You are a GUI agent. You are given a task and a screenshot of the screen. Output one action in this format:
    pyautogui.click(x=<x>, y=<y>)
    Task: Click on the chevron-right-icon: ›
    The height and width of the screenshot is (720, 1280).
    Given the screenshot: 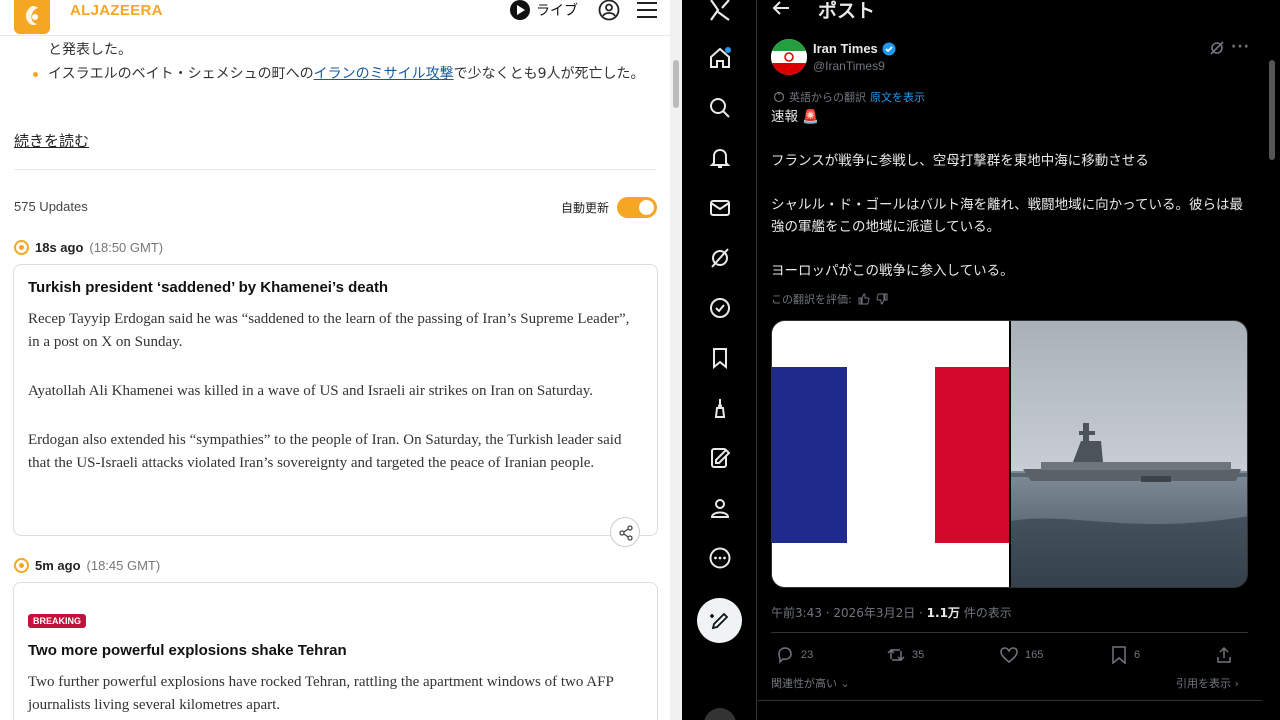 What is the action you would take?
    pyautogui.click(x=1236, y=683)
    